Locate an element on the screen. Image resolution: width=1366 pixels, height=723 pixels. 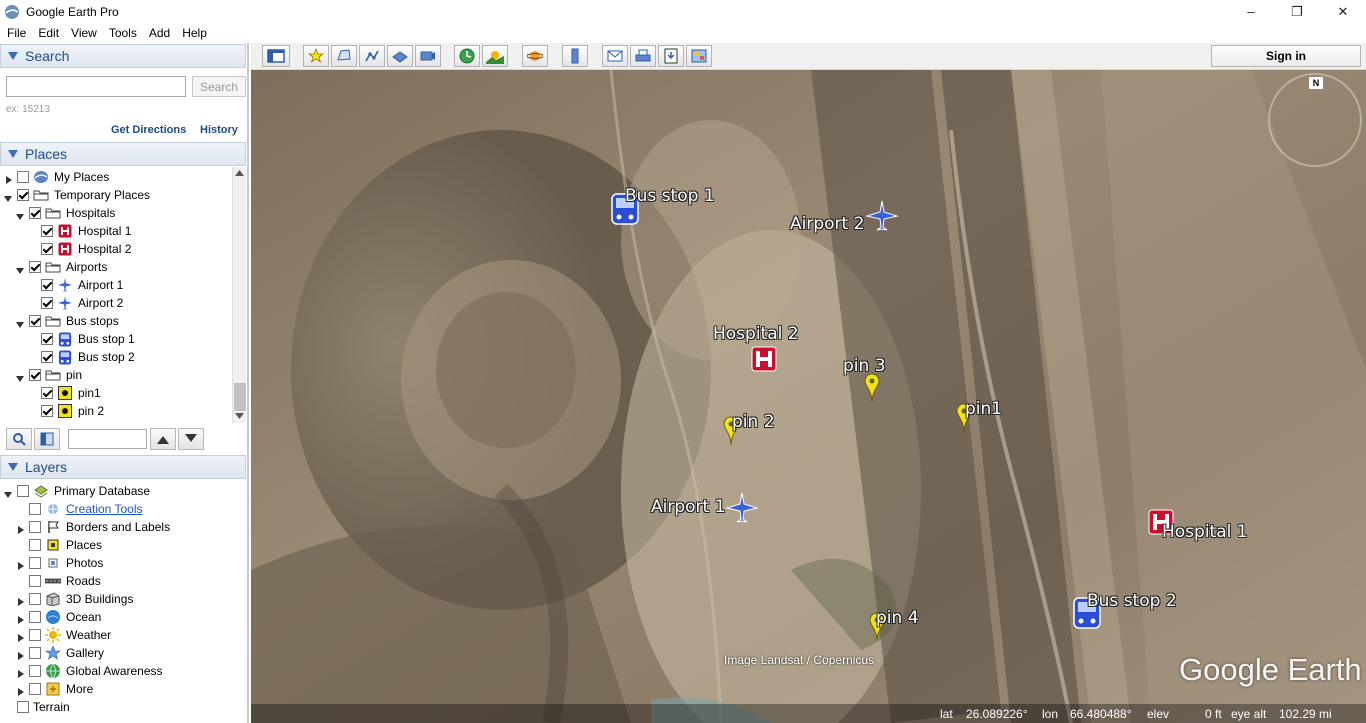
add-placemark-button is located at coordinates (316, 56).